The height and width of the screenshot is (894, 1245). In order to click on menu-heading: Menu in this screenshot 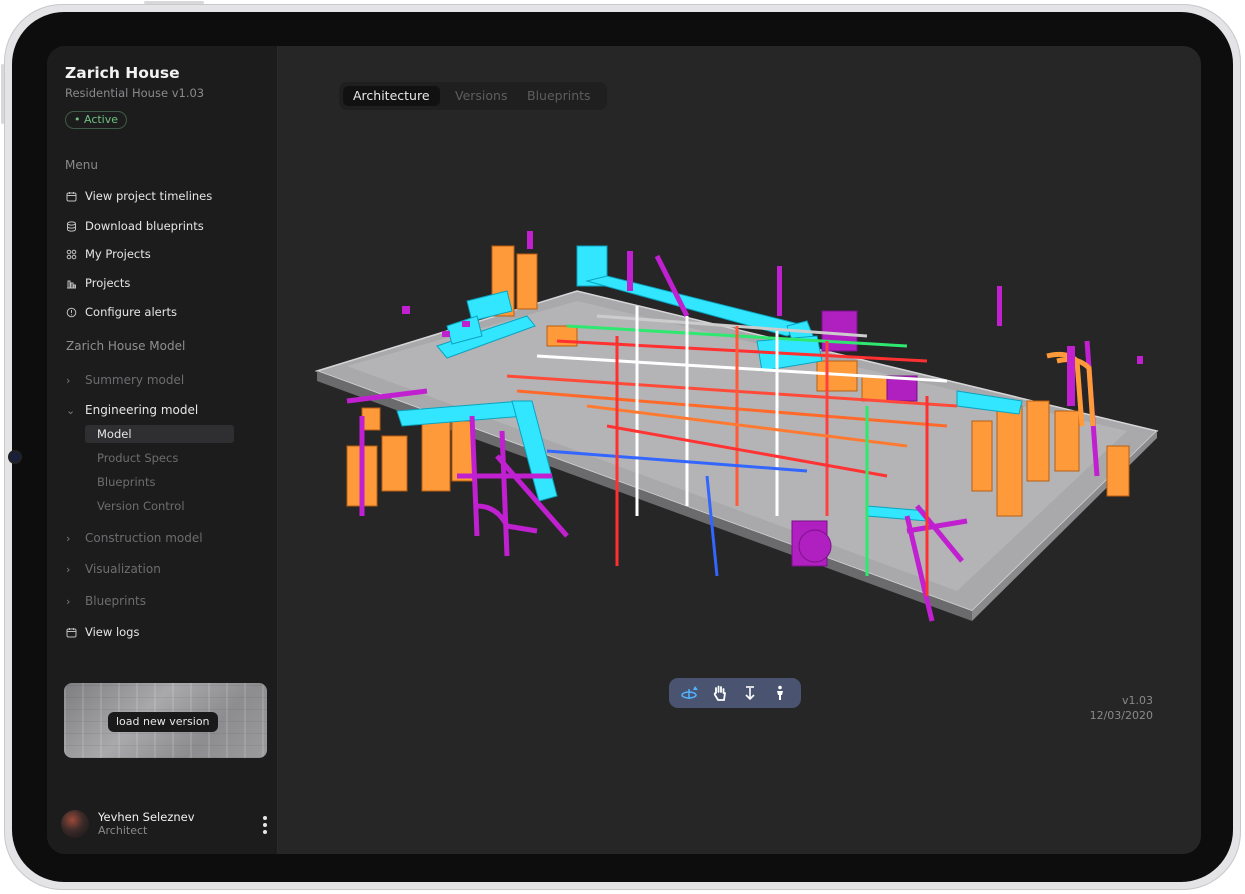, I will do `click(81, 165)`.